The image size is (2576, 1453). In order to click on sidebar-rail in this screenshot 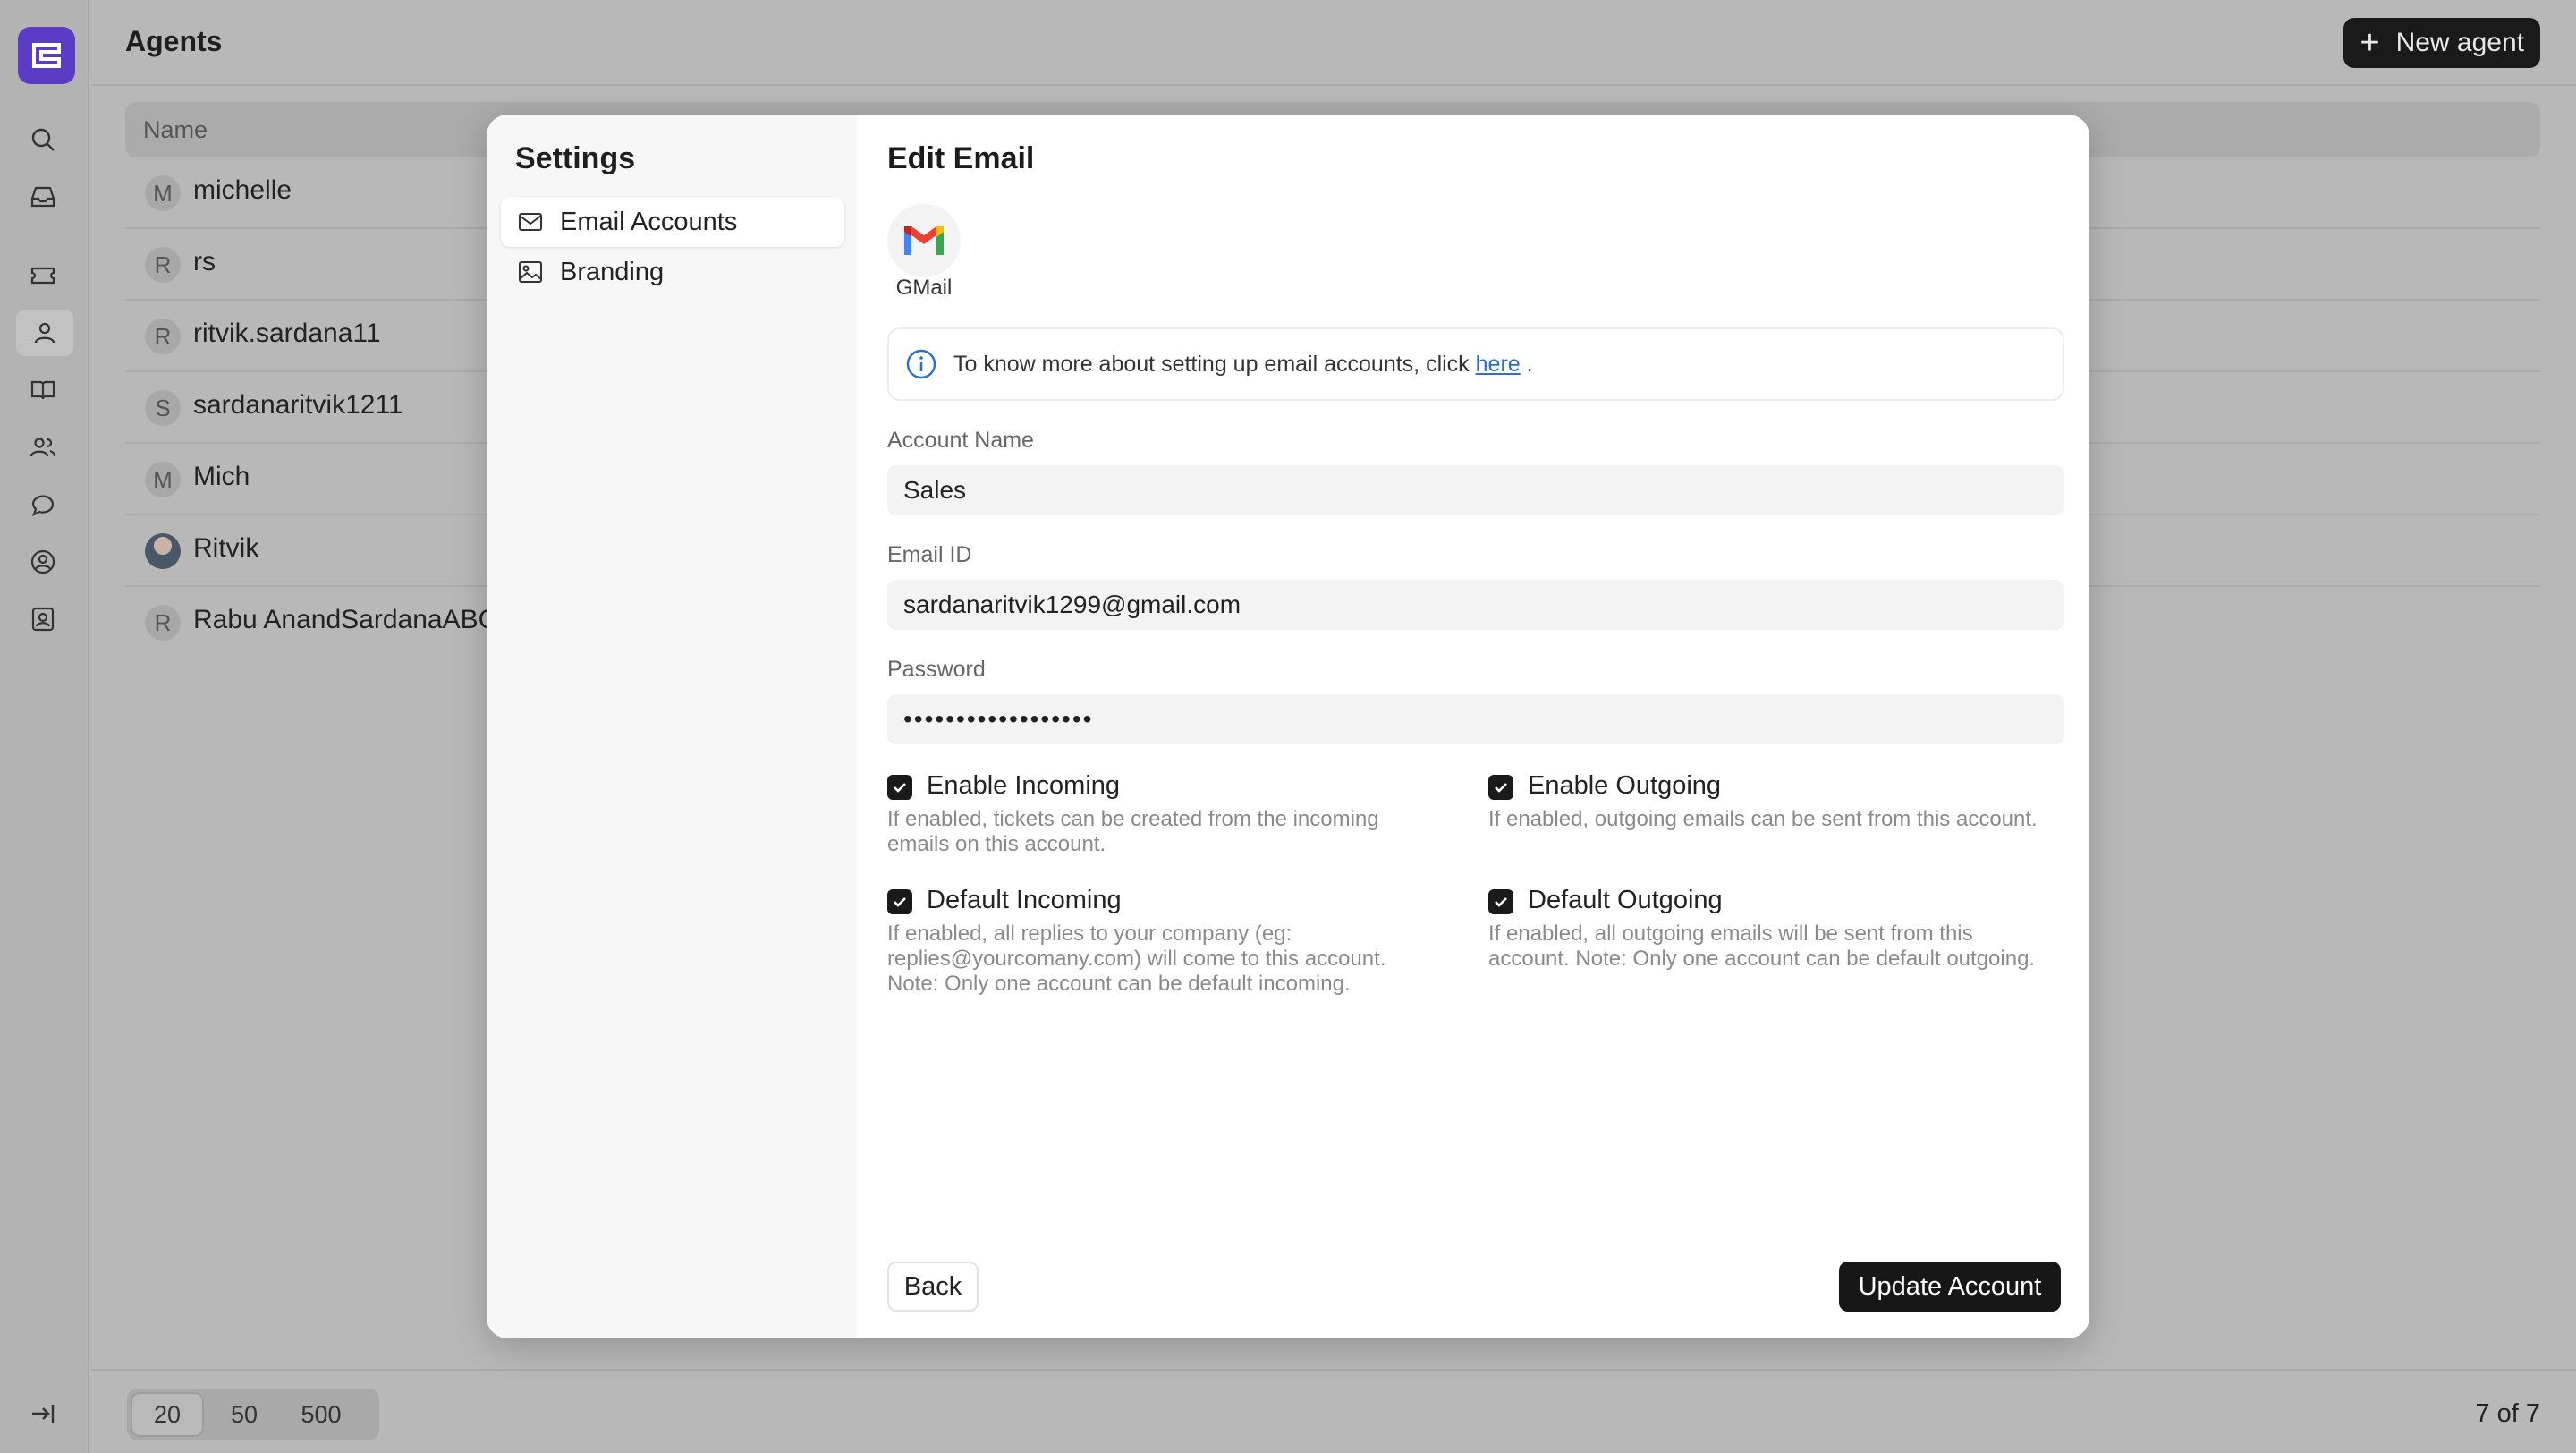, I will do `click(44, 726)`.